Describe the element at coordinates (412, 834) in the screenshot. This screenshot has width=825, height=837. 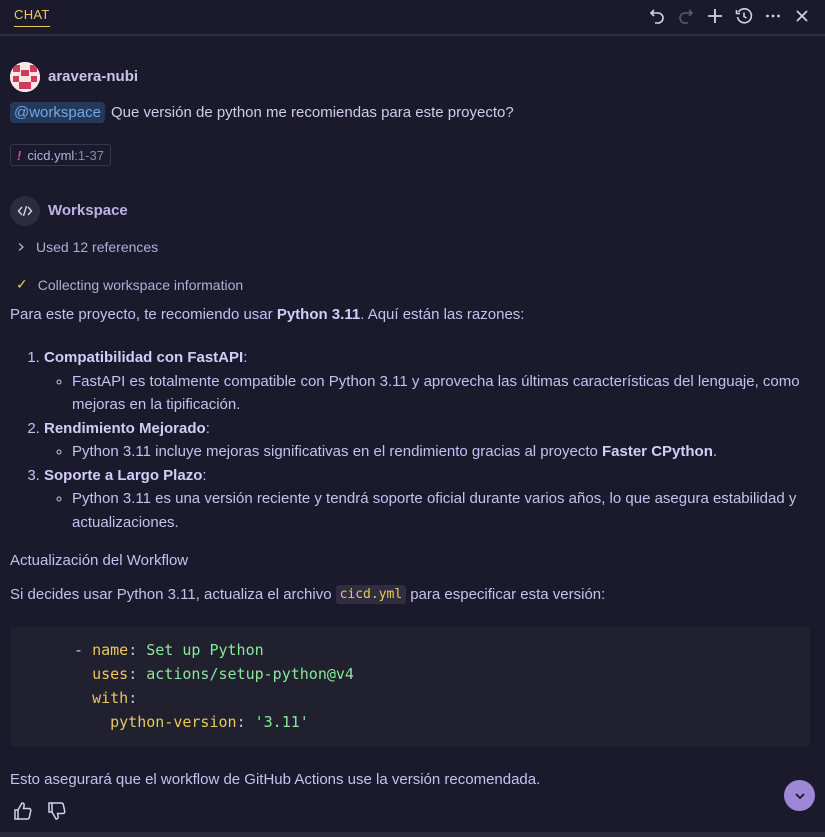
I see `input-area-edge` at that location.